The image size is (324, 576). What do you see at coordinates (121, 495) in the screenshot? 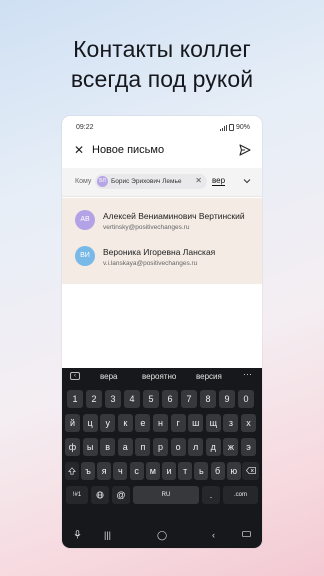
I see `at-key: @` at bounding box center [121, 495].